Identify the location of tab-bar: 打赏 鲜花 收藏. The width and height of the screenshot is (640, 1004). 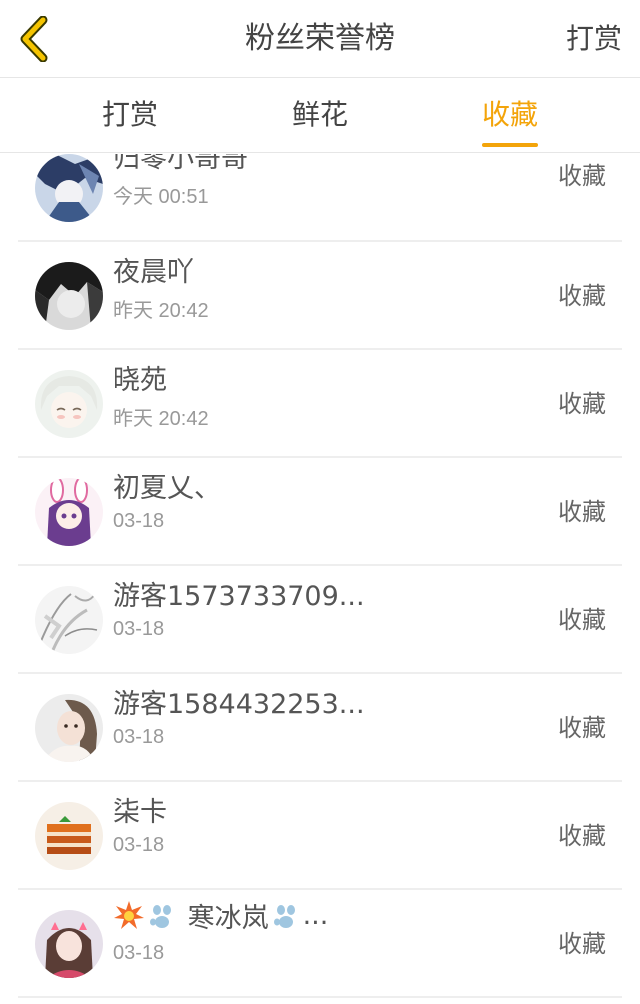
(320, 116).